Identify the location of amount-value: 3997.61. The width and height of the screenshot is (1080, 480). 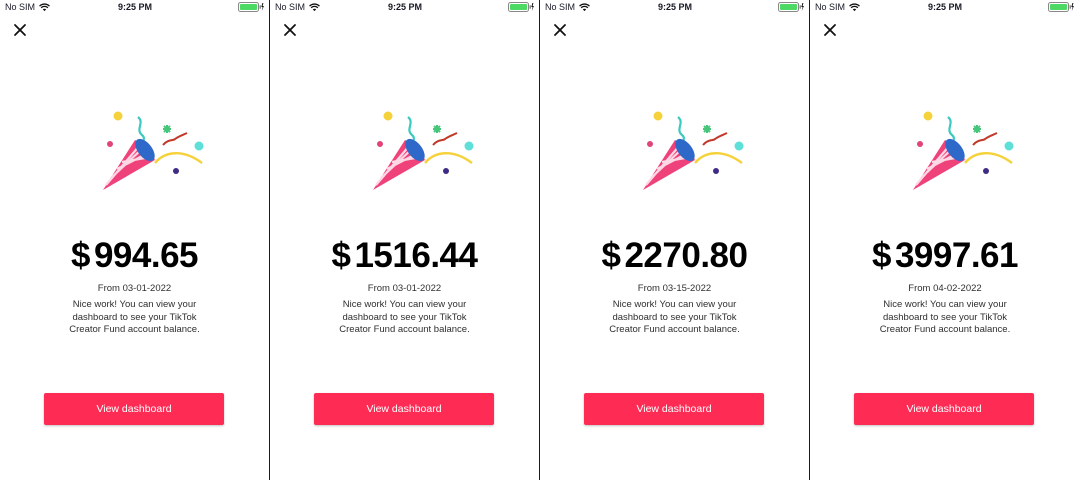
(956, 255).